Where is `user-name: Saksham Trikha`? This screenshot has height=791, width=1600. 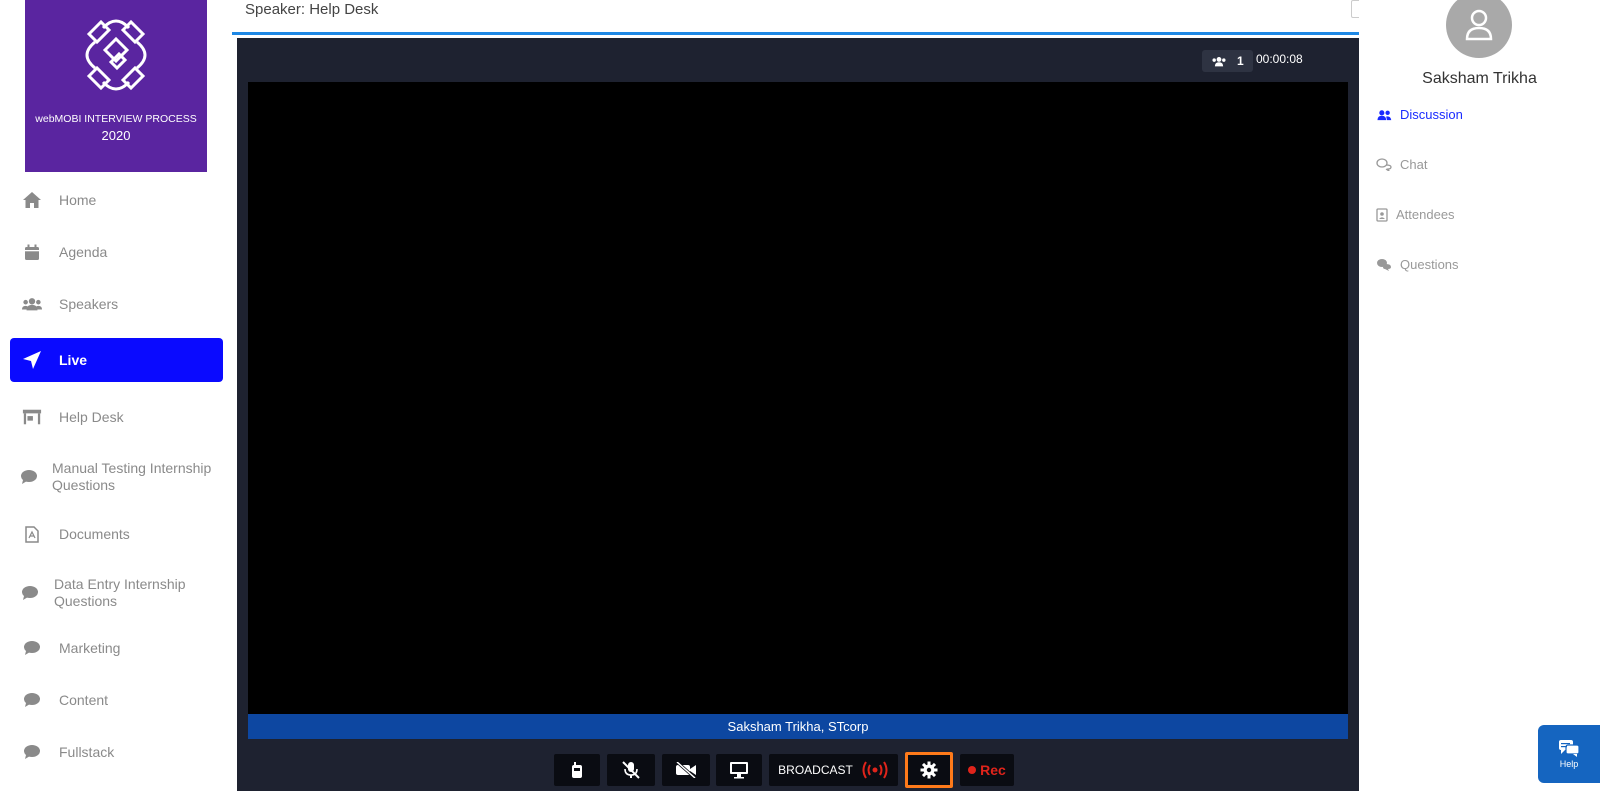
user-name: Saksham Trikha is located at coordinates (1479, 78).